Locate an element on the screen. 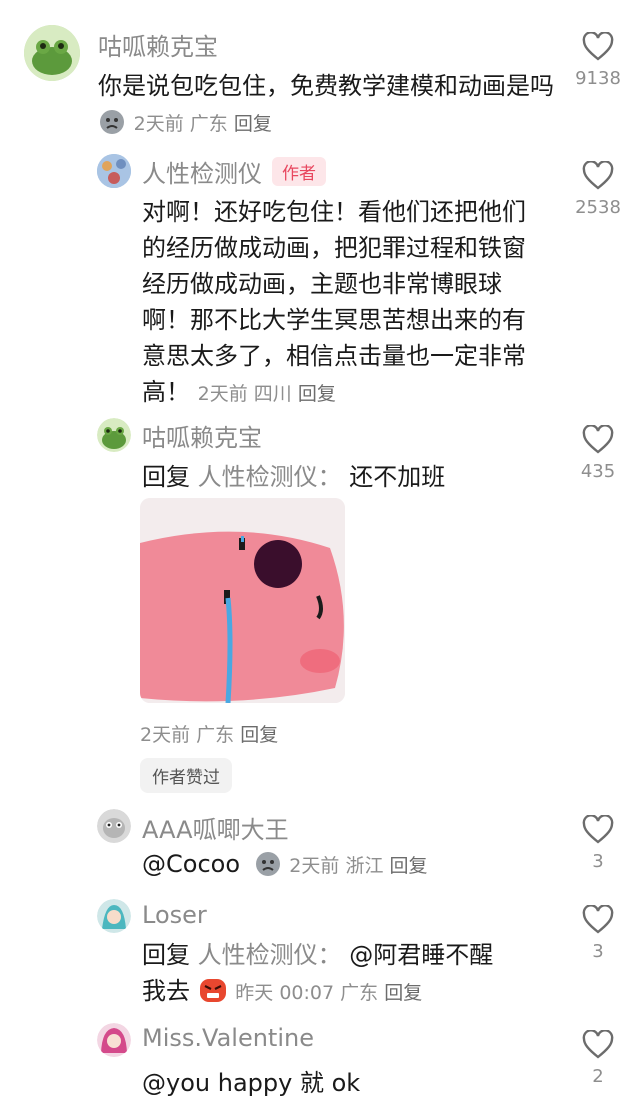 This screenshot has height=1099, width=640. like-button: 9138 is located at coordinates (598, 60).